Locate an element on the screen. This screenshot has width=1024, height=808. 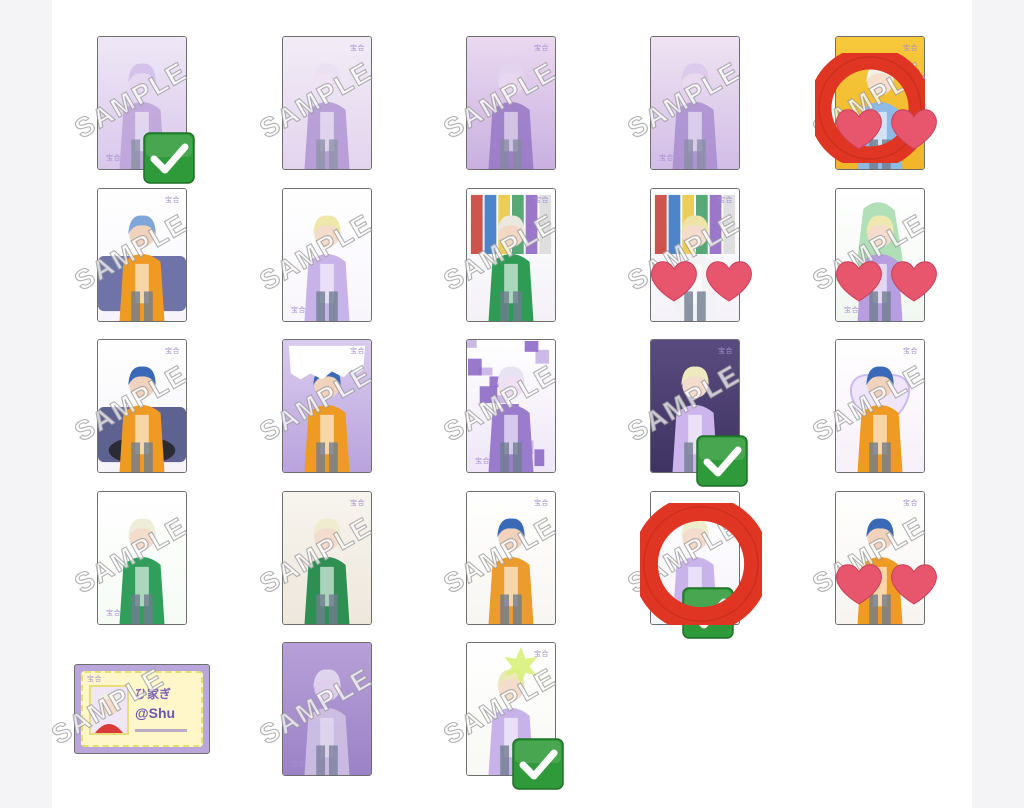
photocard-4: 宝合 is located at coordinates (695, 103).